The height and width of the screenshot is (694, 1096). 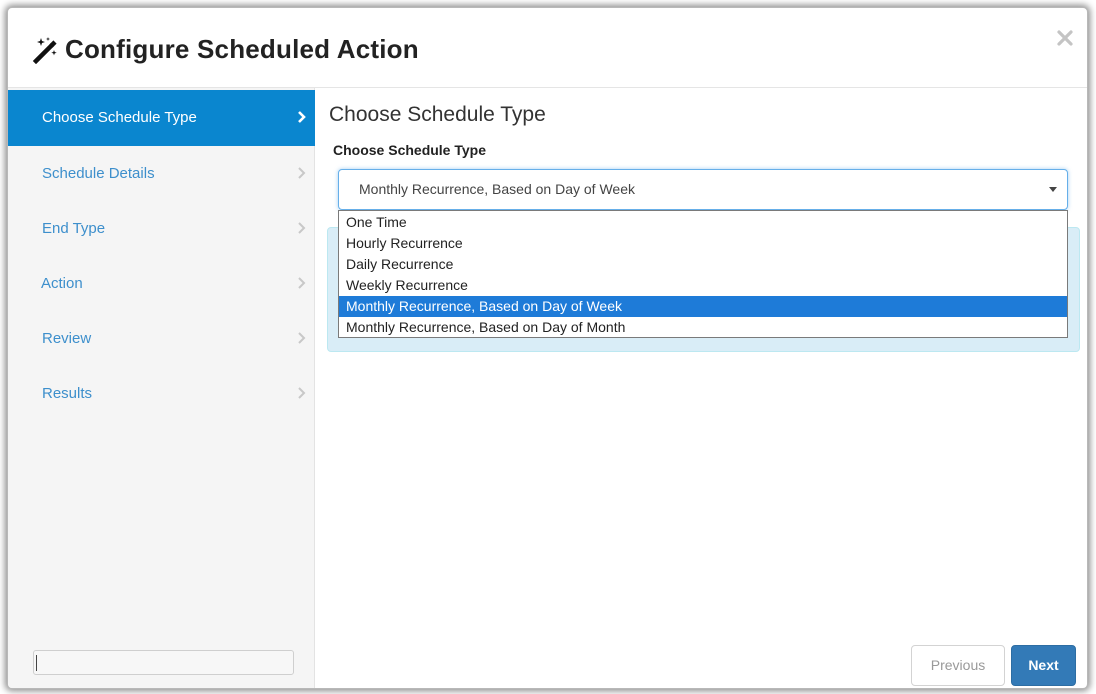 I want to click on caret-down-icon, so click(x=1053, y=189).